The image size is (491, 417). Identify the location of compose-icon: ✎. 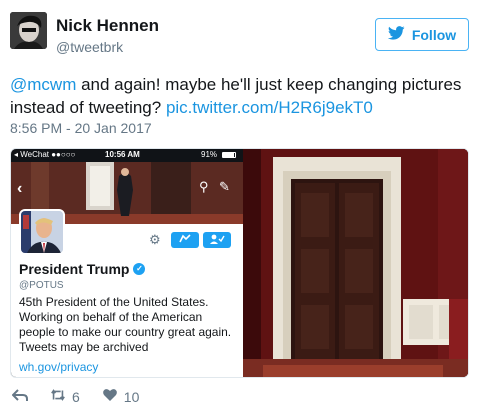
(224, 186).